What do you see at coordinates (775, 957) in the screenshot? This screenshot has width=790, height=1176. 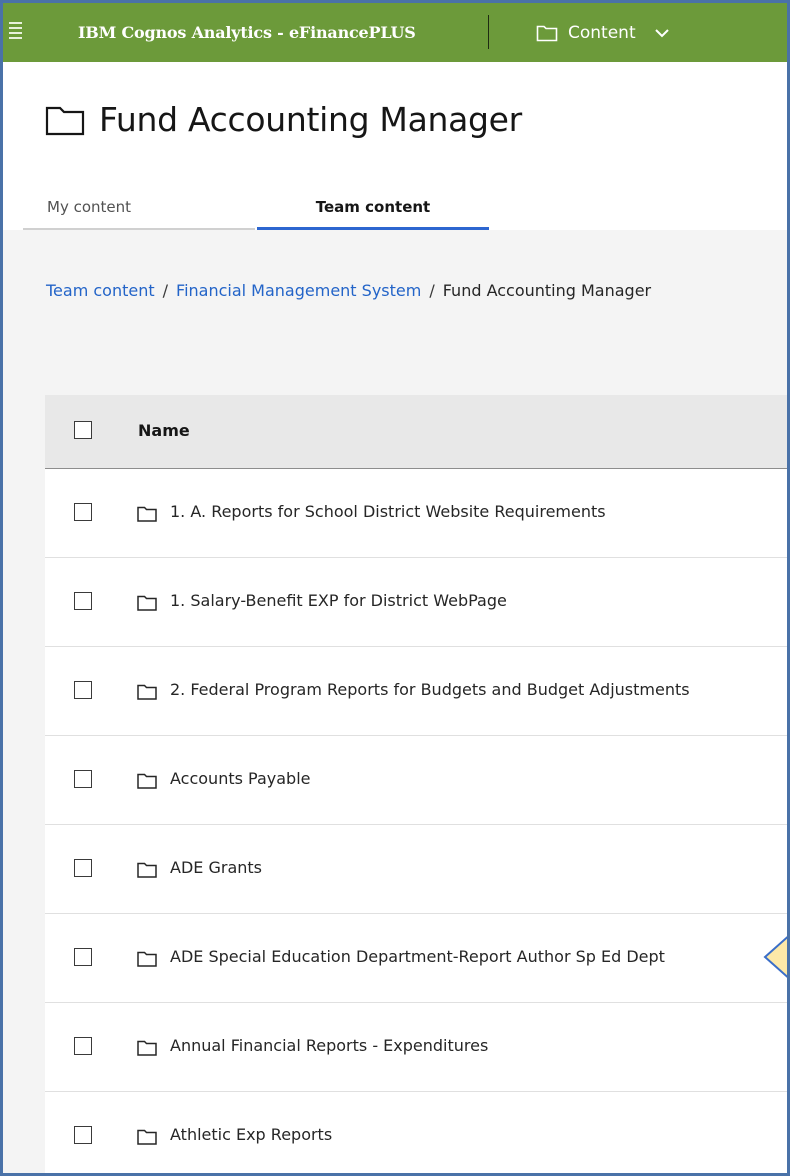 I see `callout-pointer` at bounding box center [775, 957].